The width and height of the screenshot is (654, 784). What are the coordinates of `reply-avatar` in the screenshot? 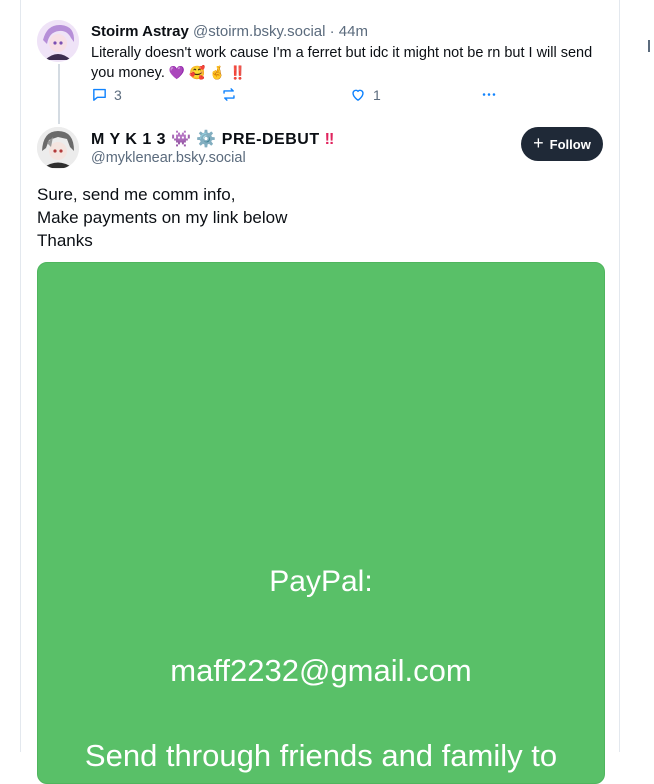 It's located at (58, 41).